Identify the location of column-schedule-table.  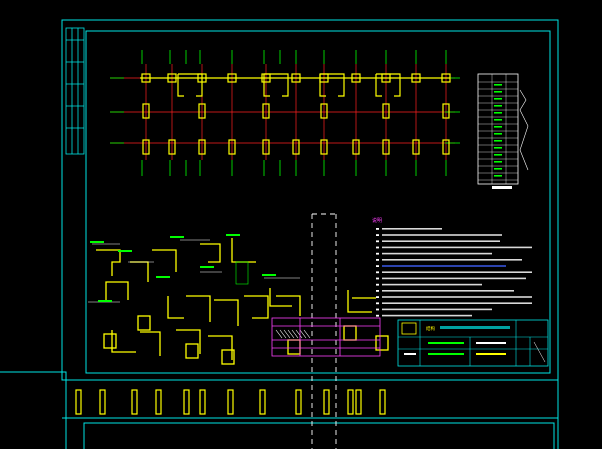
(503, 131).